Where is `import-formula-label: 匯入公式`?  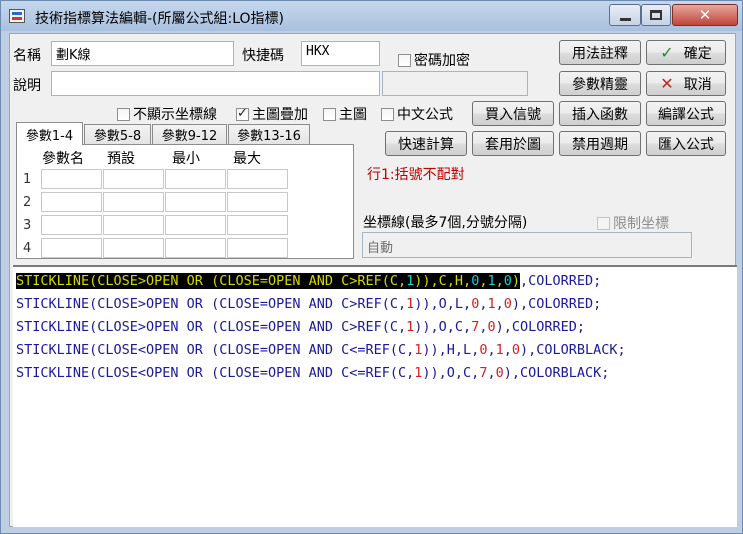
import-formula-label: 匯入公式 is located at coordinates (686, 144).